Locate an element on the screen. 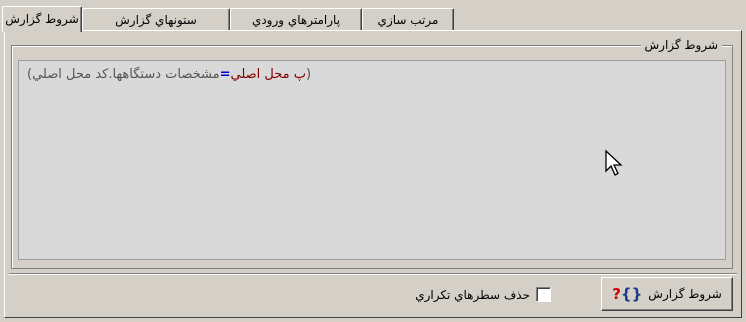 Image resolution: width=746 pixels, height=322 pixels. expression-field: پ محل اصلي is located at coordinates (268, 74).